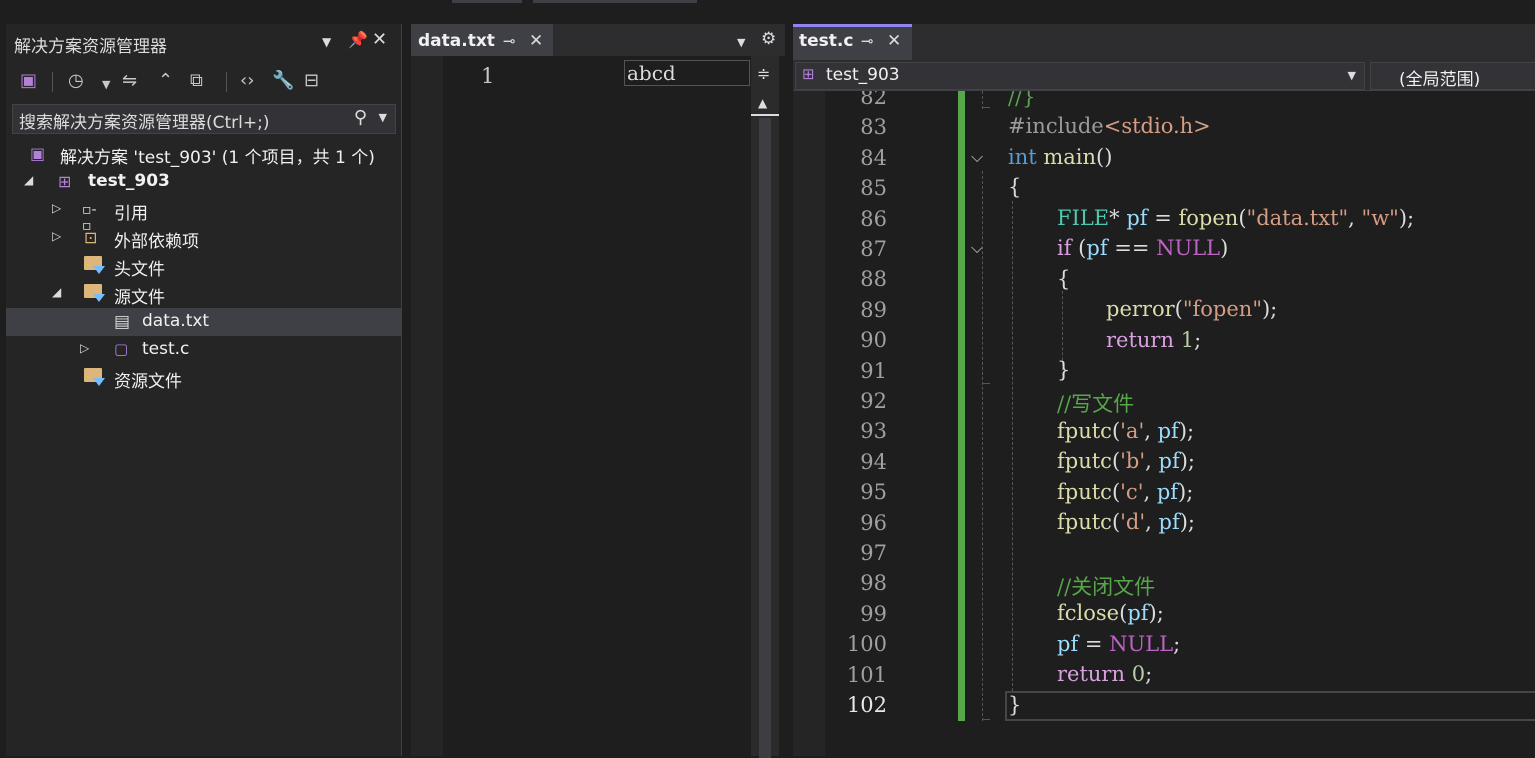 The image size is (1535, 758). What do you see at coordinates (1080, 76) in the screenshot?
I see `project-scope-dropdown: ⊞ test_903 ▼` at bounding box center [1080, 76].